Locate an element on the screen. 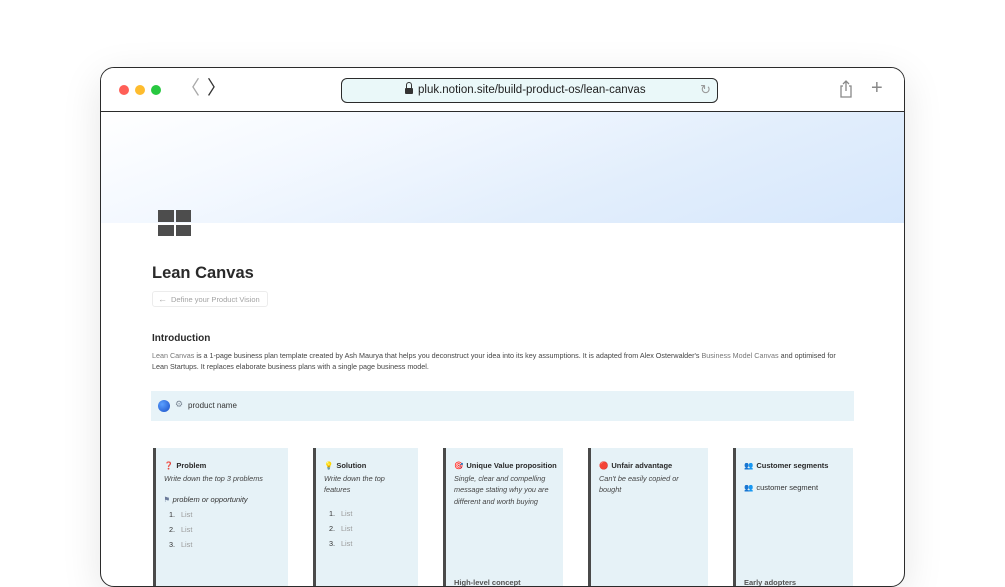  target-icon: 🎯 is located at coordinates (459, 465).